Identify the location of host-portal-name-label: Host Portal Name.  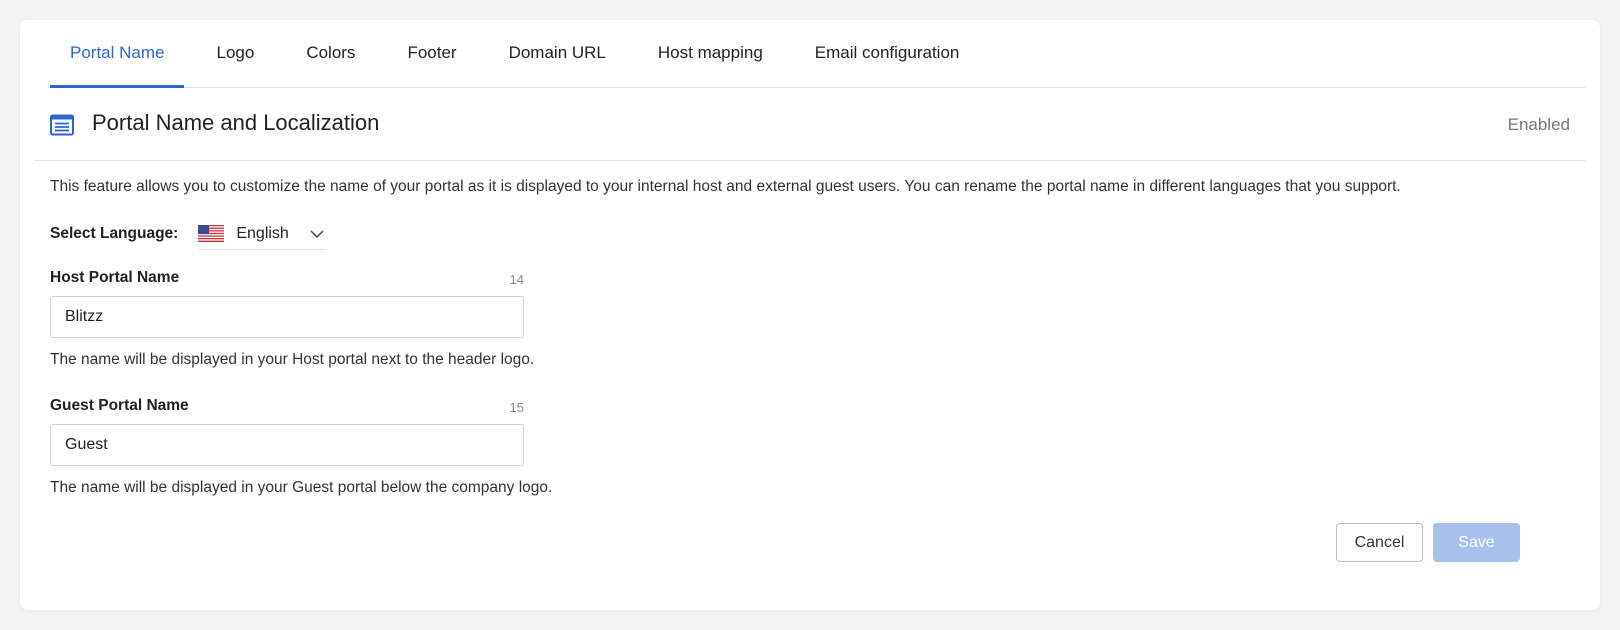
(115, 277).